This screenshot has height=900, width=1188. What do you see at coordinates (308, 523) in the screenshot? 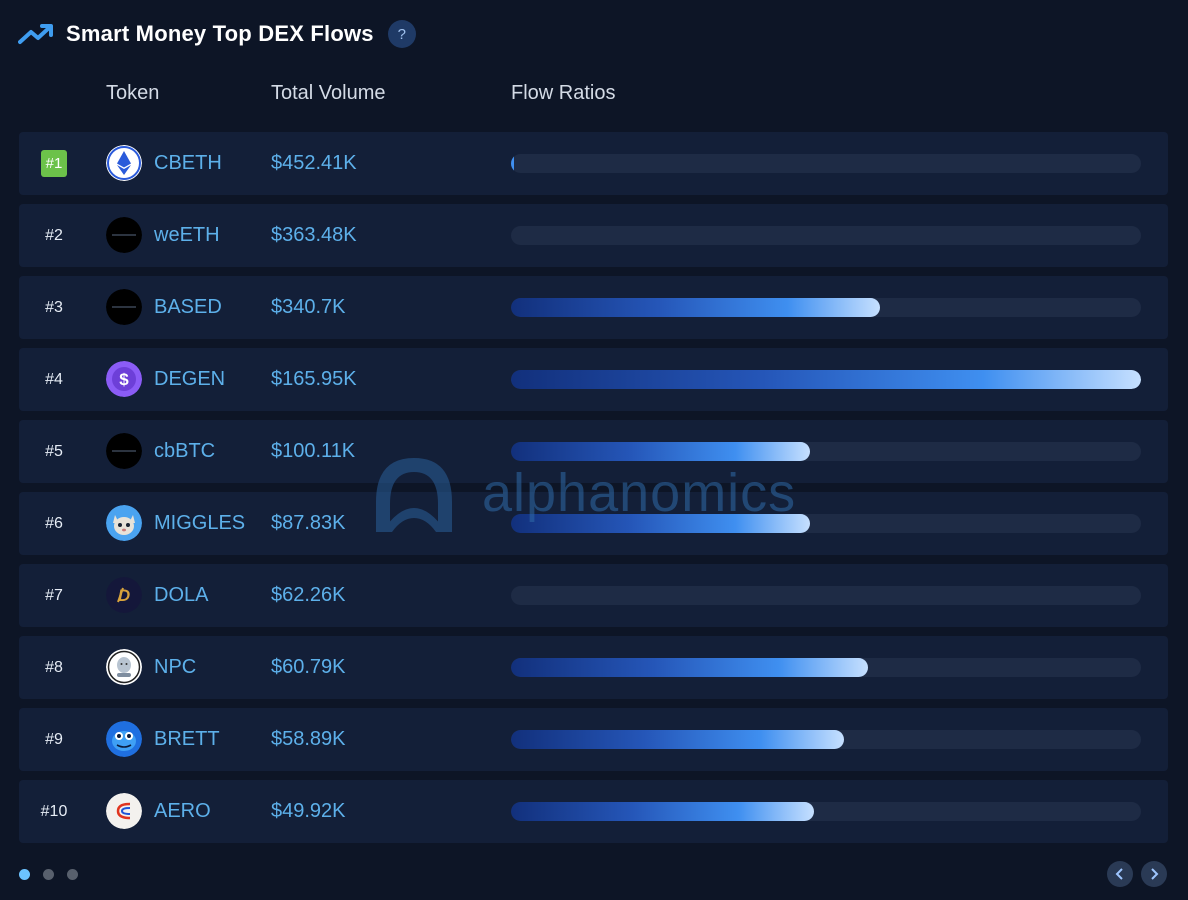
I see `total-volume: $87.83K` at bounding box center [308, 523].